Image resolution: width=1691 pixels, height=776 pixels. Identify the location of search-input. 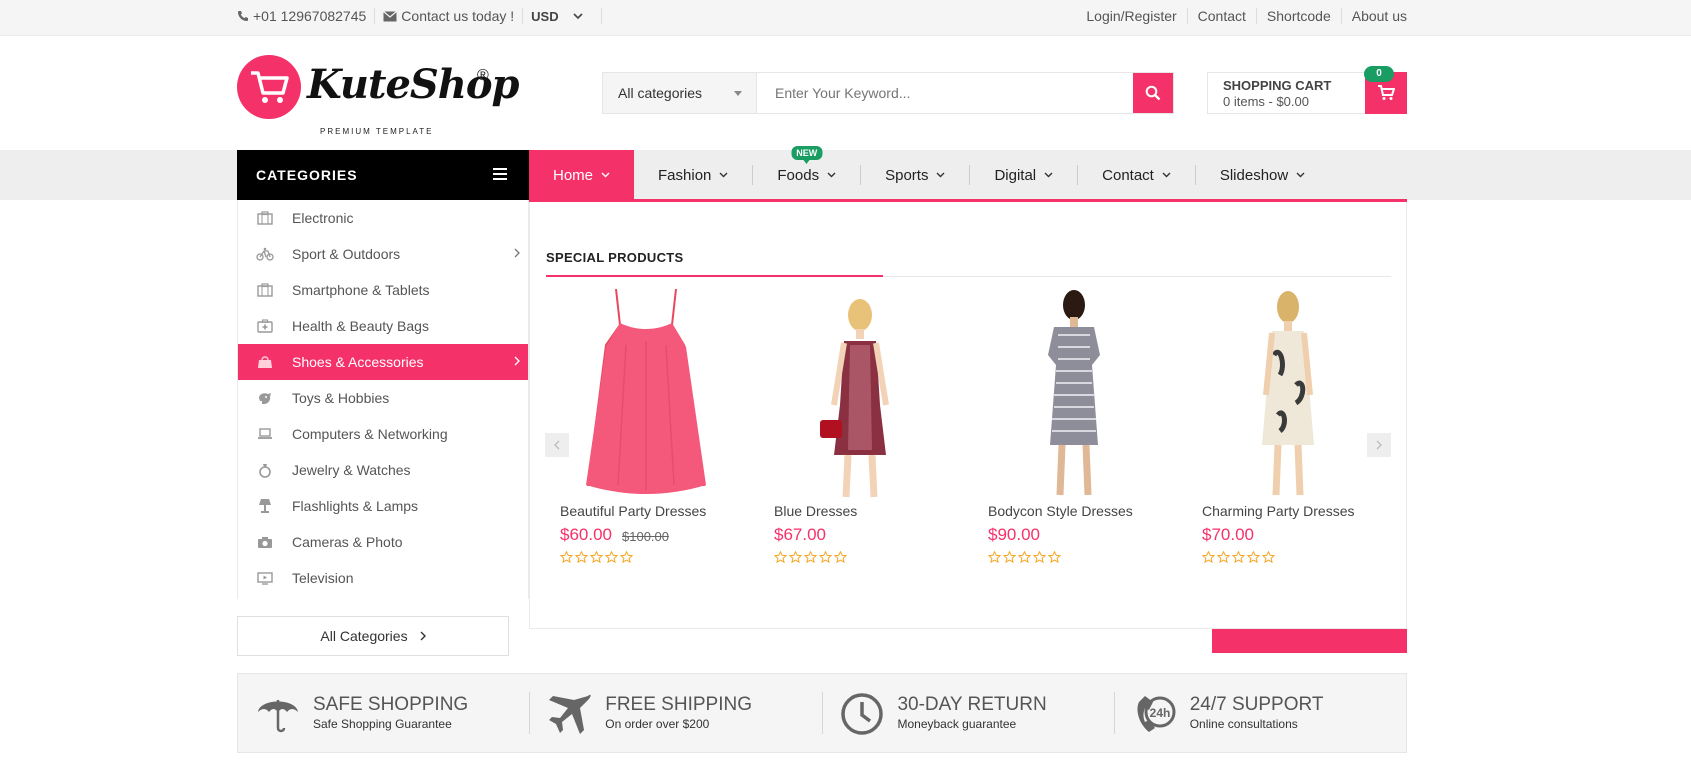
(945, 93).